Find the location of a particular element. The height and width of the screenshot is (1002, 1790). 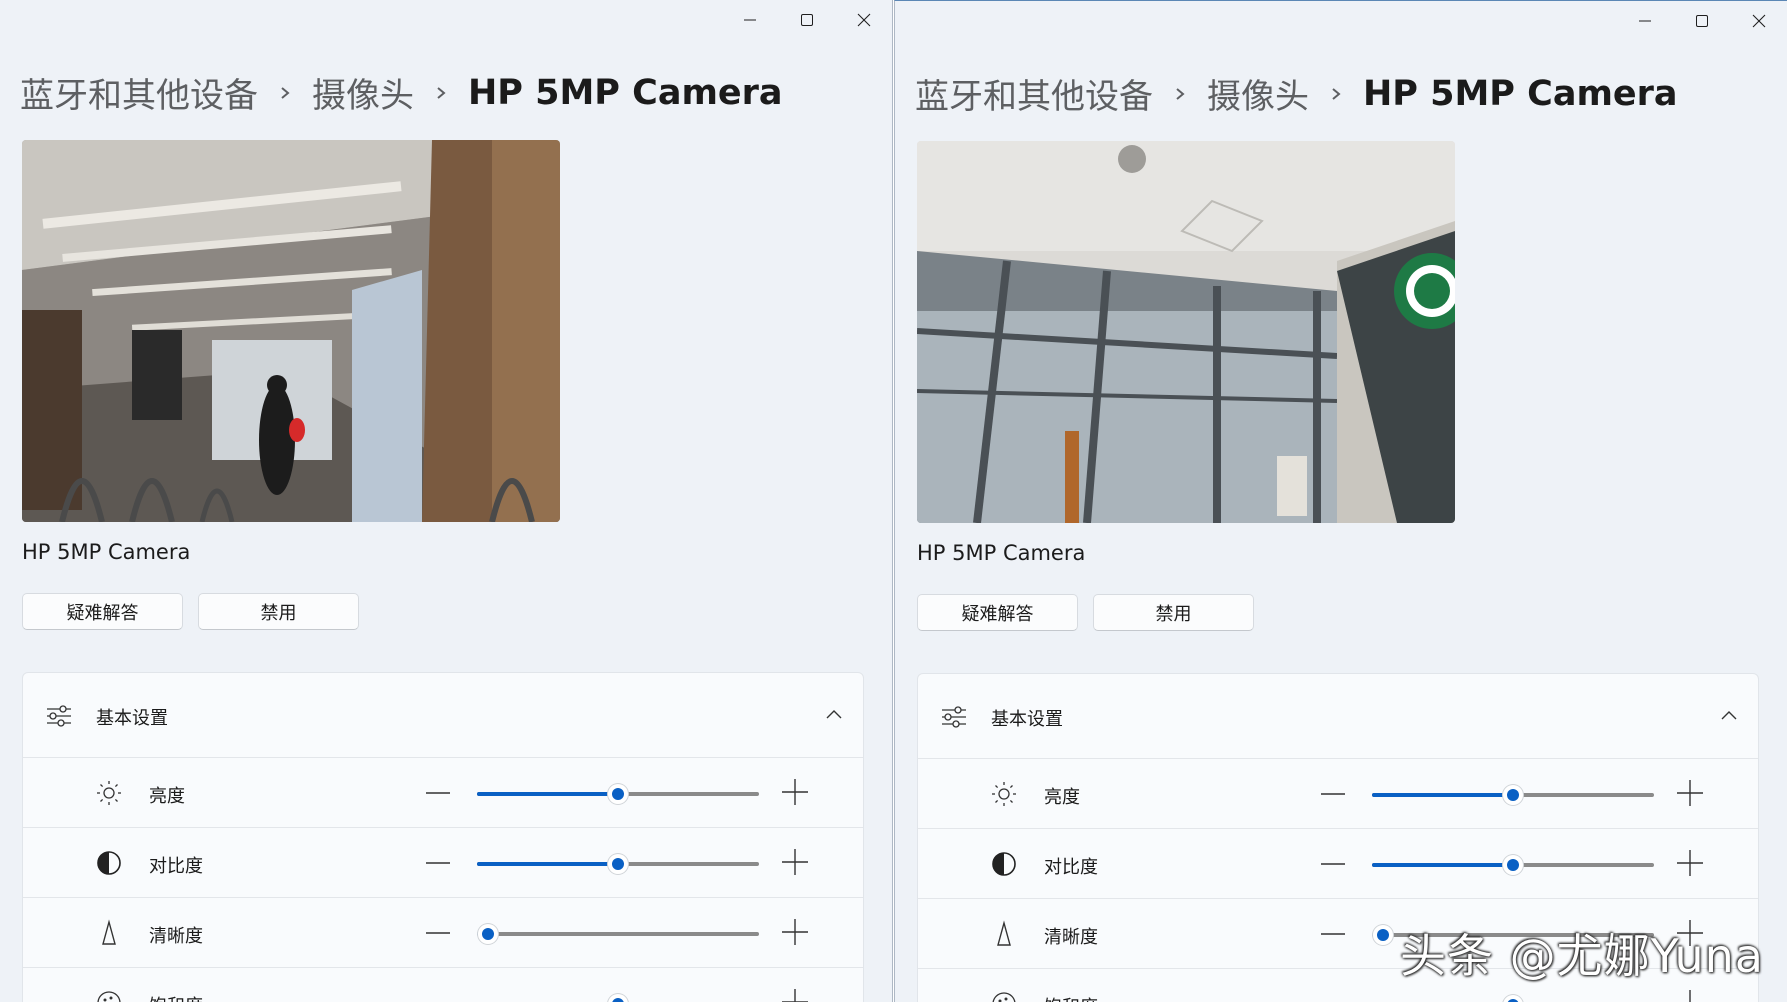

sharpness-row: 清晰度 is located at coordinates (443, 933).